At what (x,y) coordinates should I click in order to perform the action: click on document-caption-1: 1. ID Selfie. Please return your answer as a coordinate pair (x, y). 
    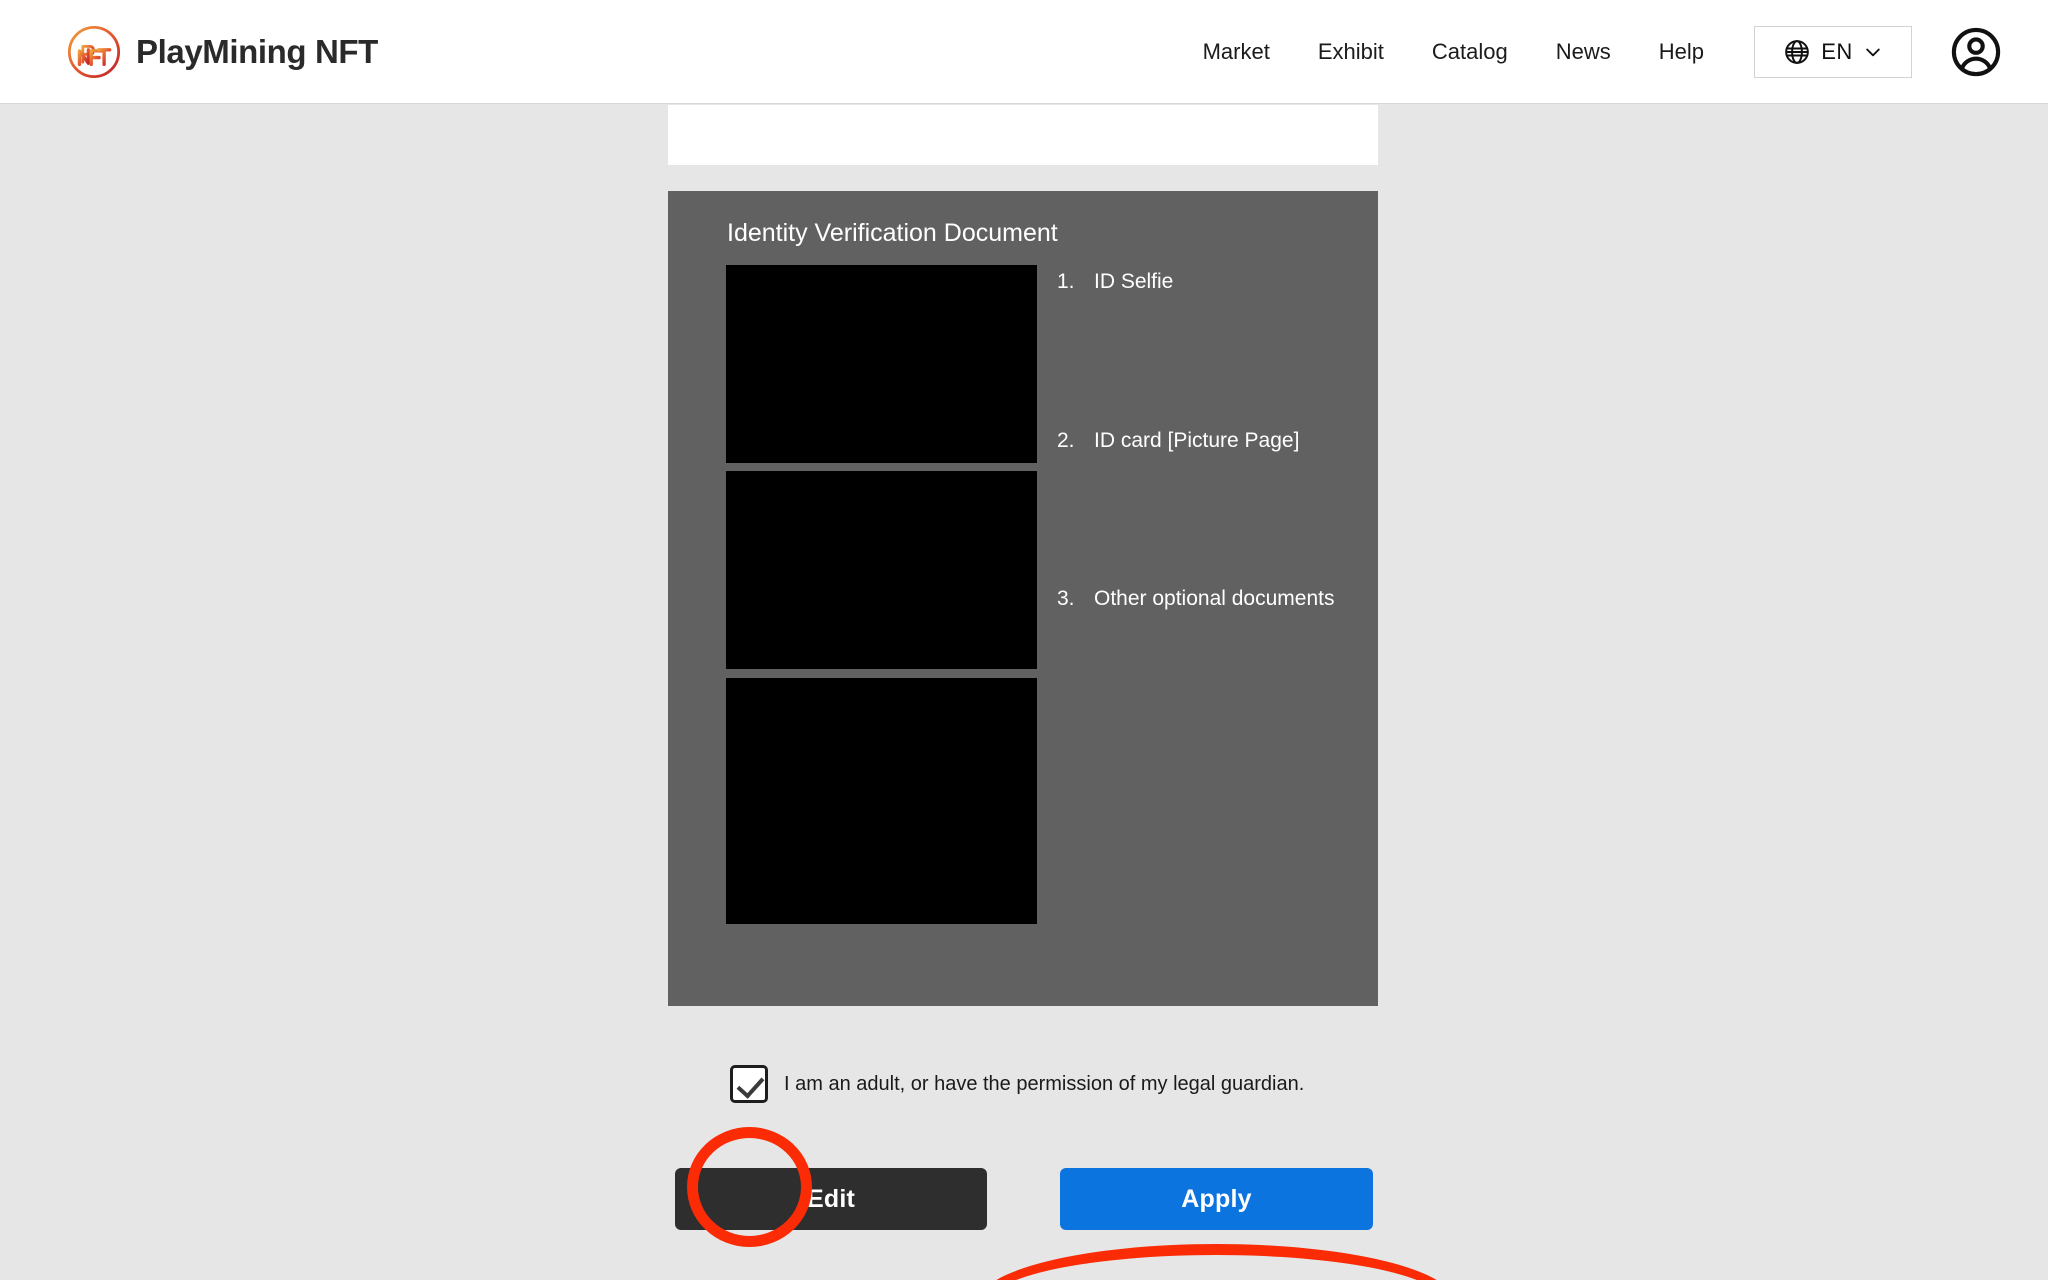
    Looking at the image, I should click on (1115, 282).